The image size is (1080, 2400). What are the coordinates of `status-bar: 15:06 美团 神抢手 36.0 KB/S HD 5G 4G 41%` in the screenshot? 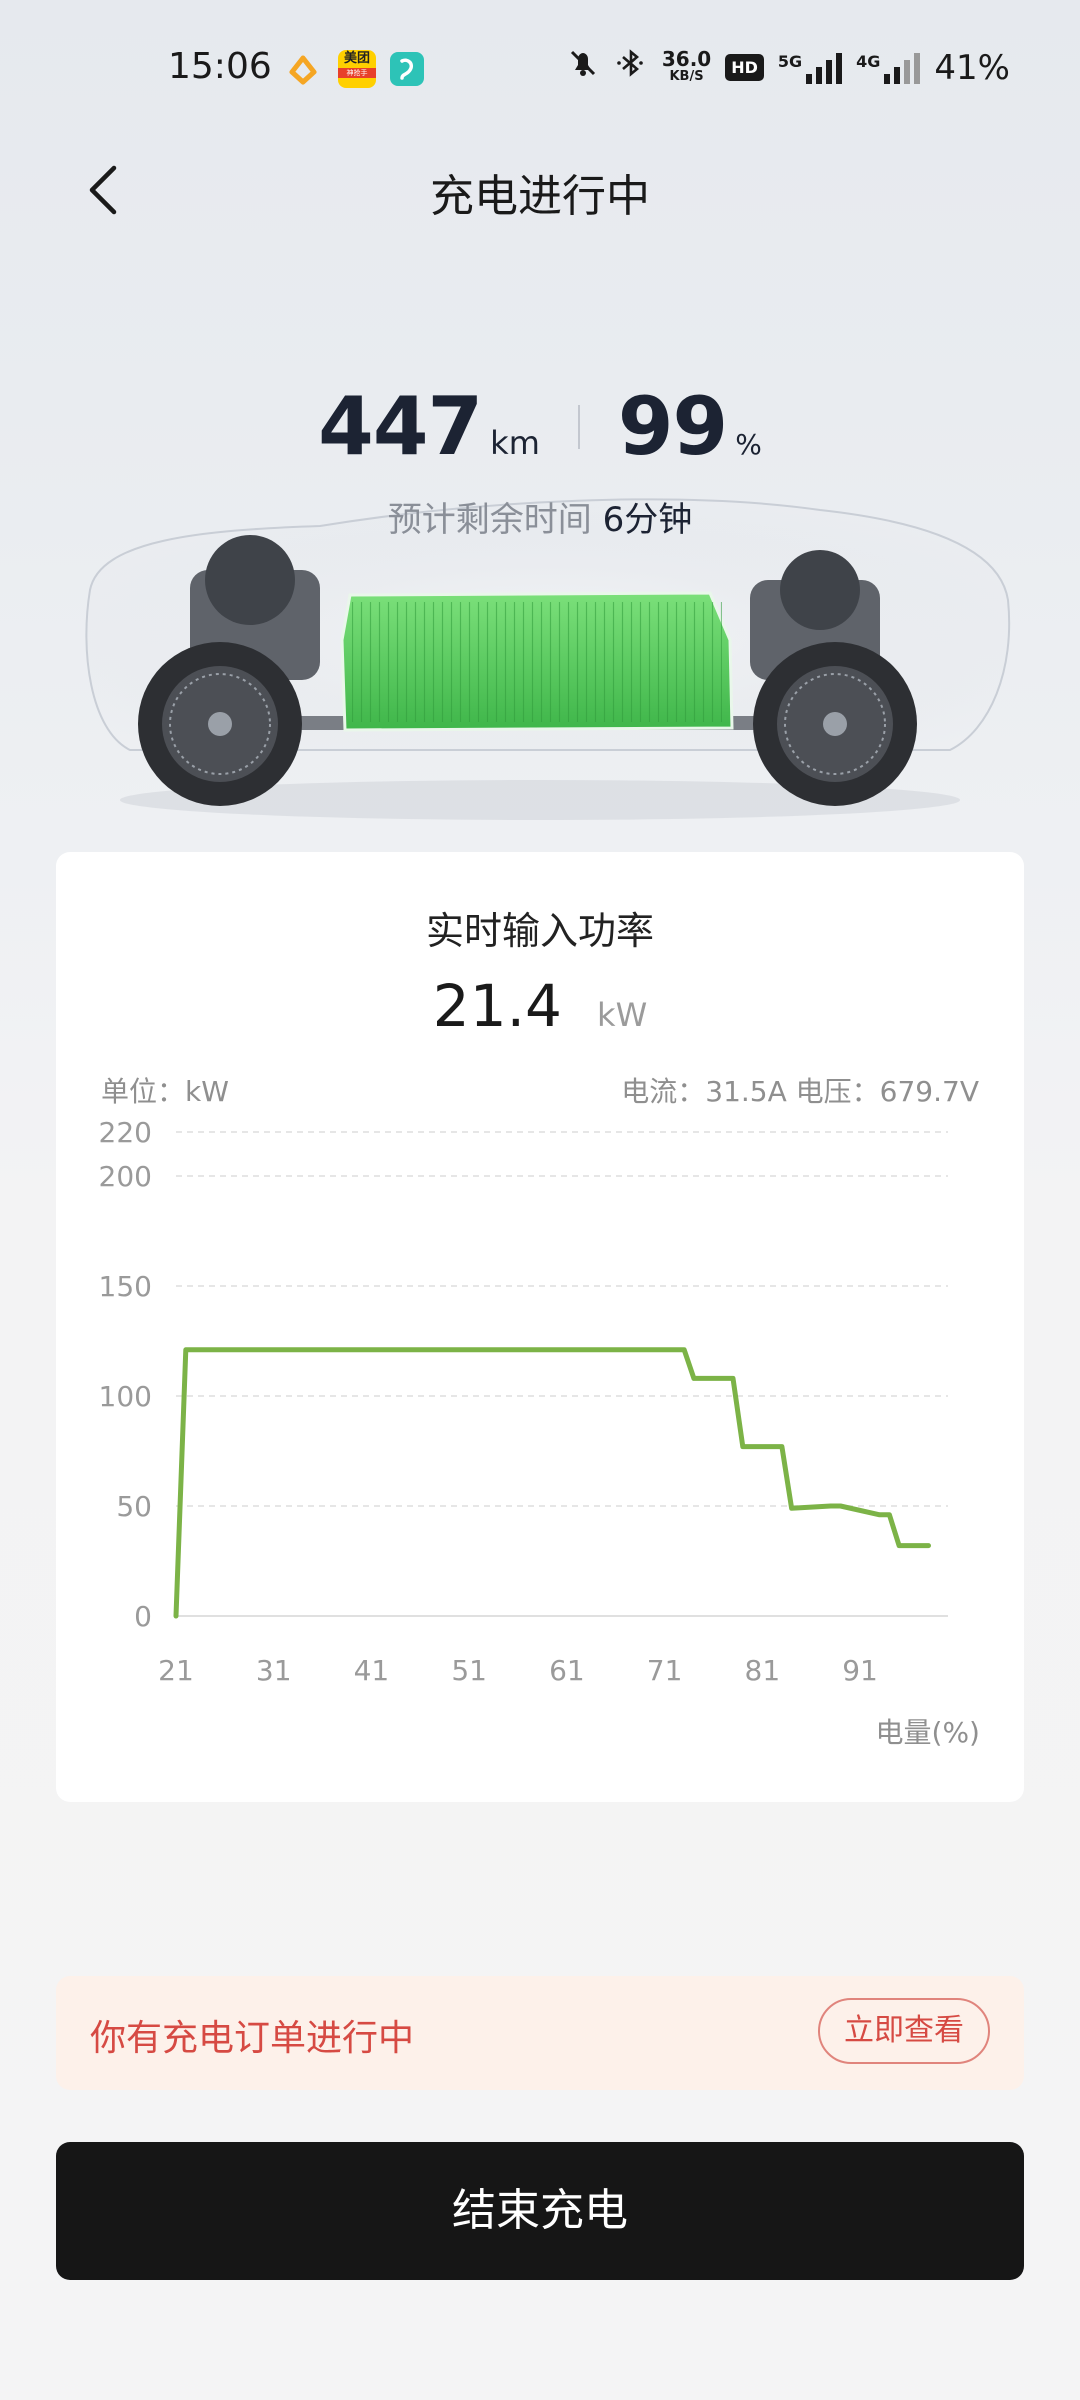 It's located at (540, 70).